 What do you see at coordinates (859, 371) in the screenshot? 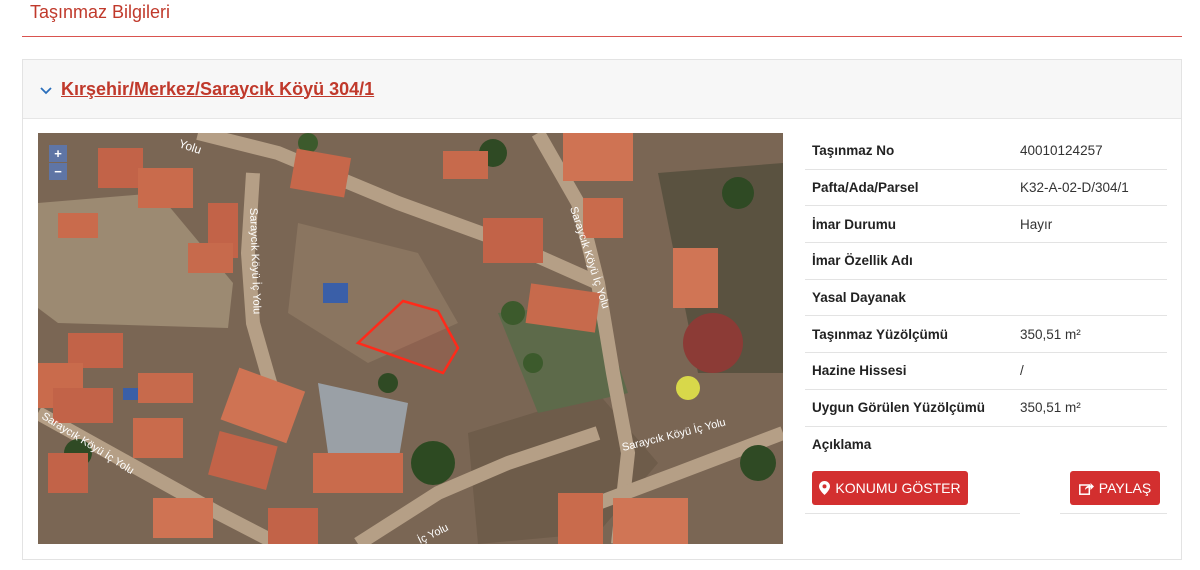
I see `row-label: Hazine Hissesi` at bounding box center [859, 371].